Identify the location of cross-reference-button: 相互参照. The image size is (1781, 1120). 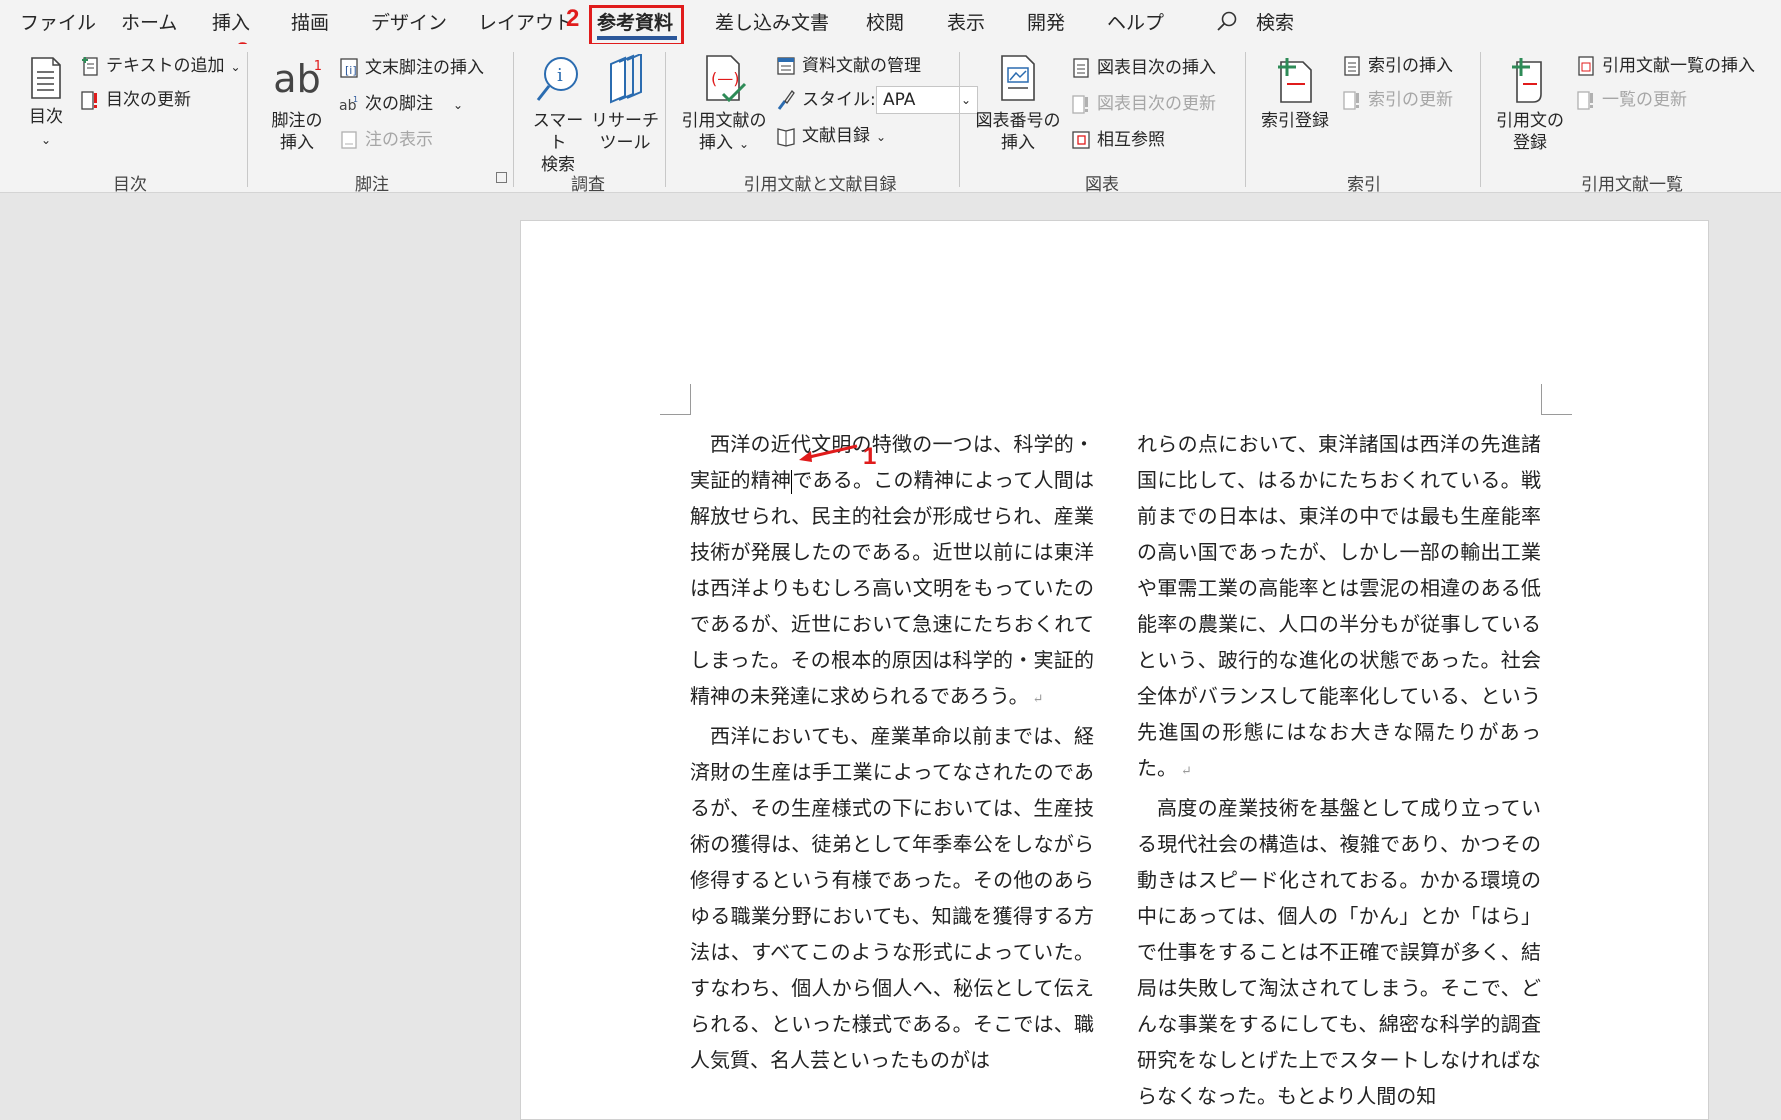
(1118, 140).